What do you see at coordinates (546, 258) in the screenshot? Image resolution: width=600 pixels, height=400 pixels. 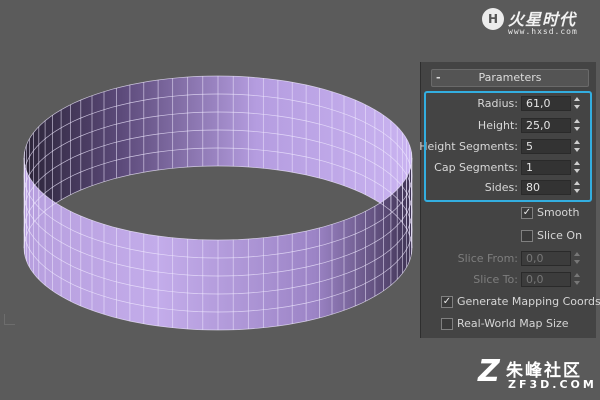 I see `slice-from-input: 0,0` at bounding box center [546, 258].